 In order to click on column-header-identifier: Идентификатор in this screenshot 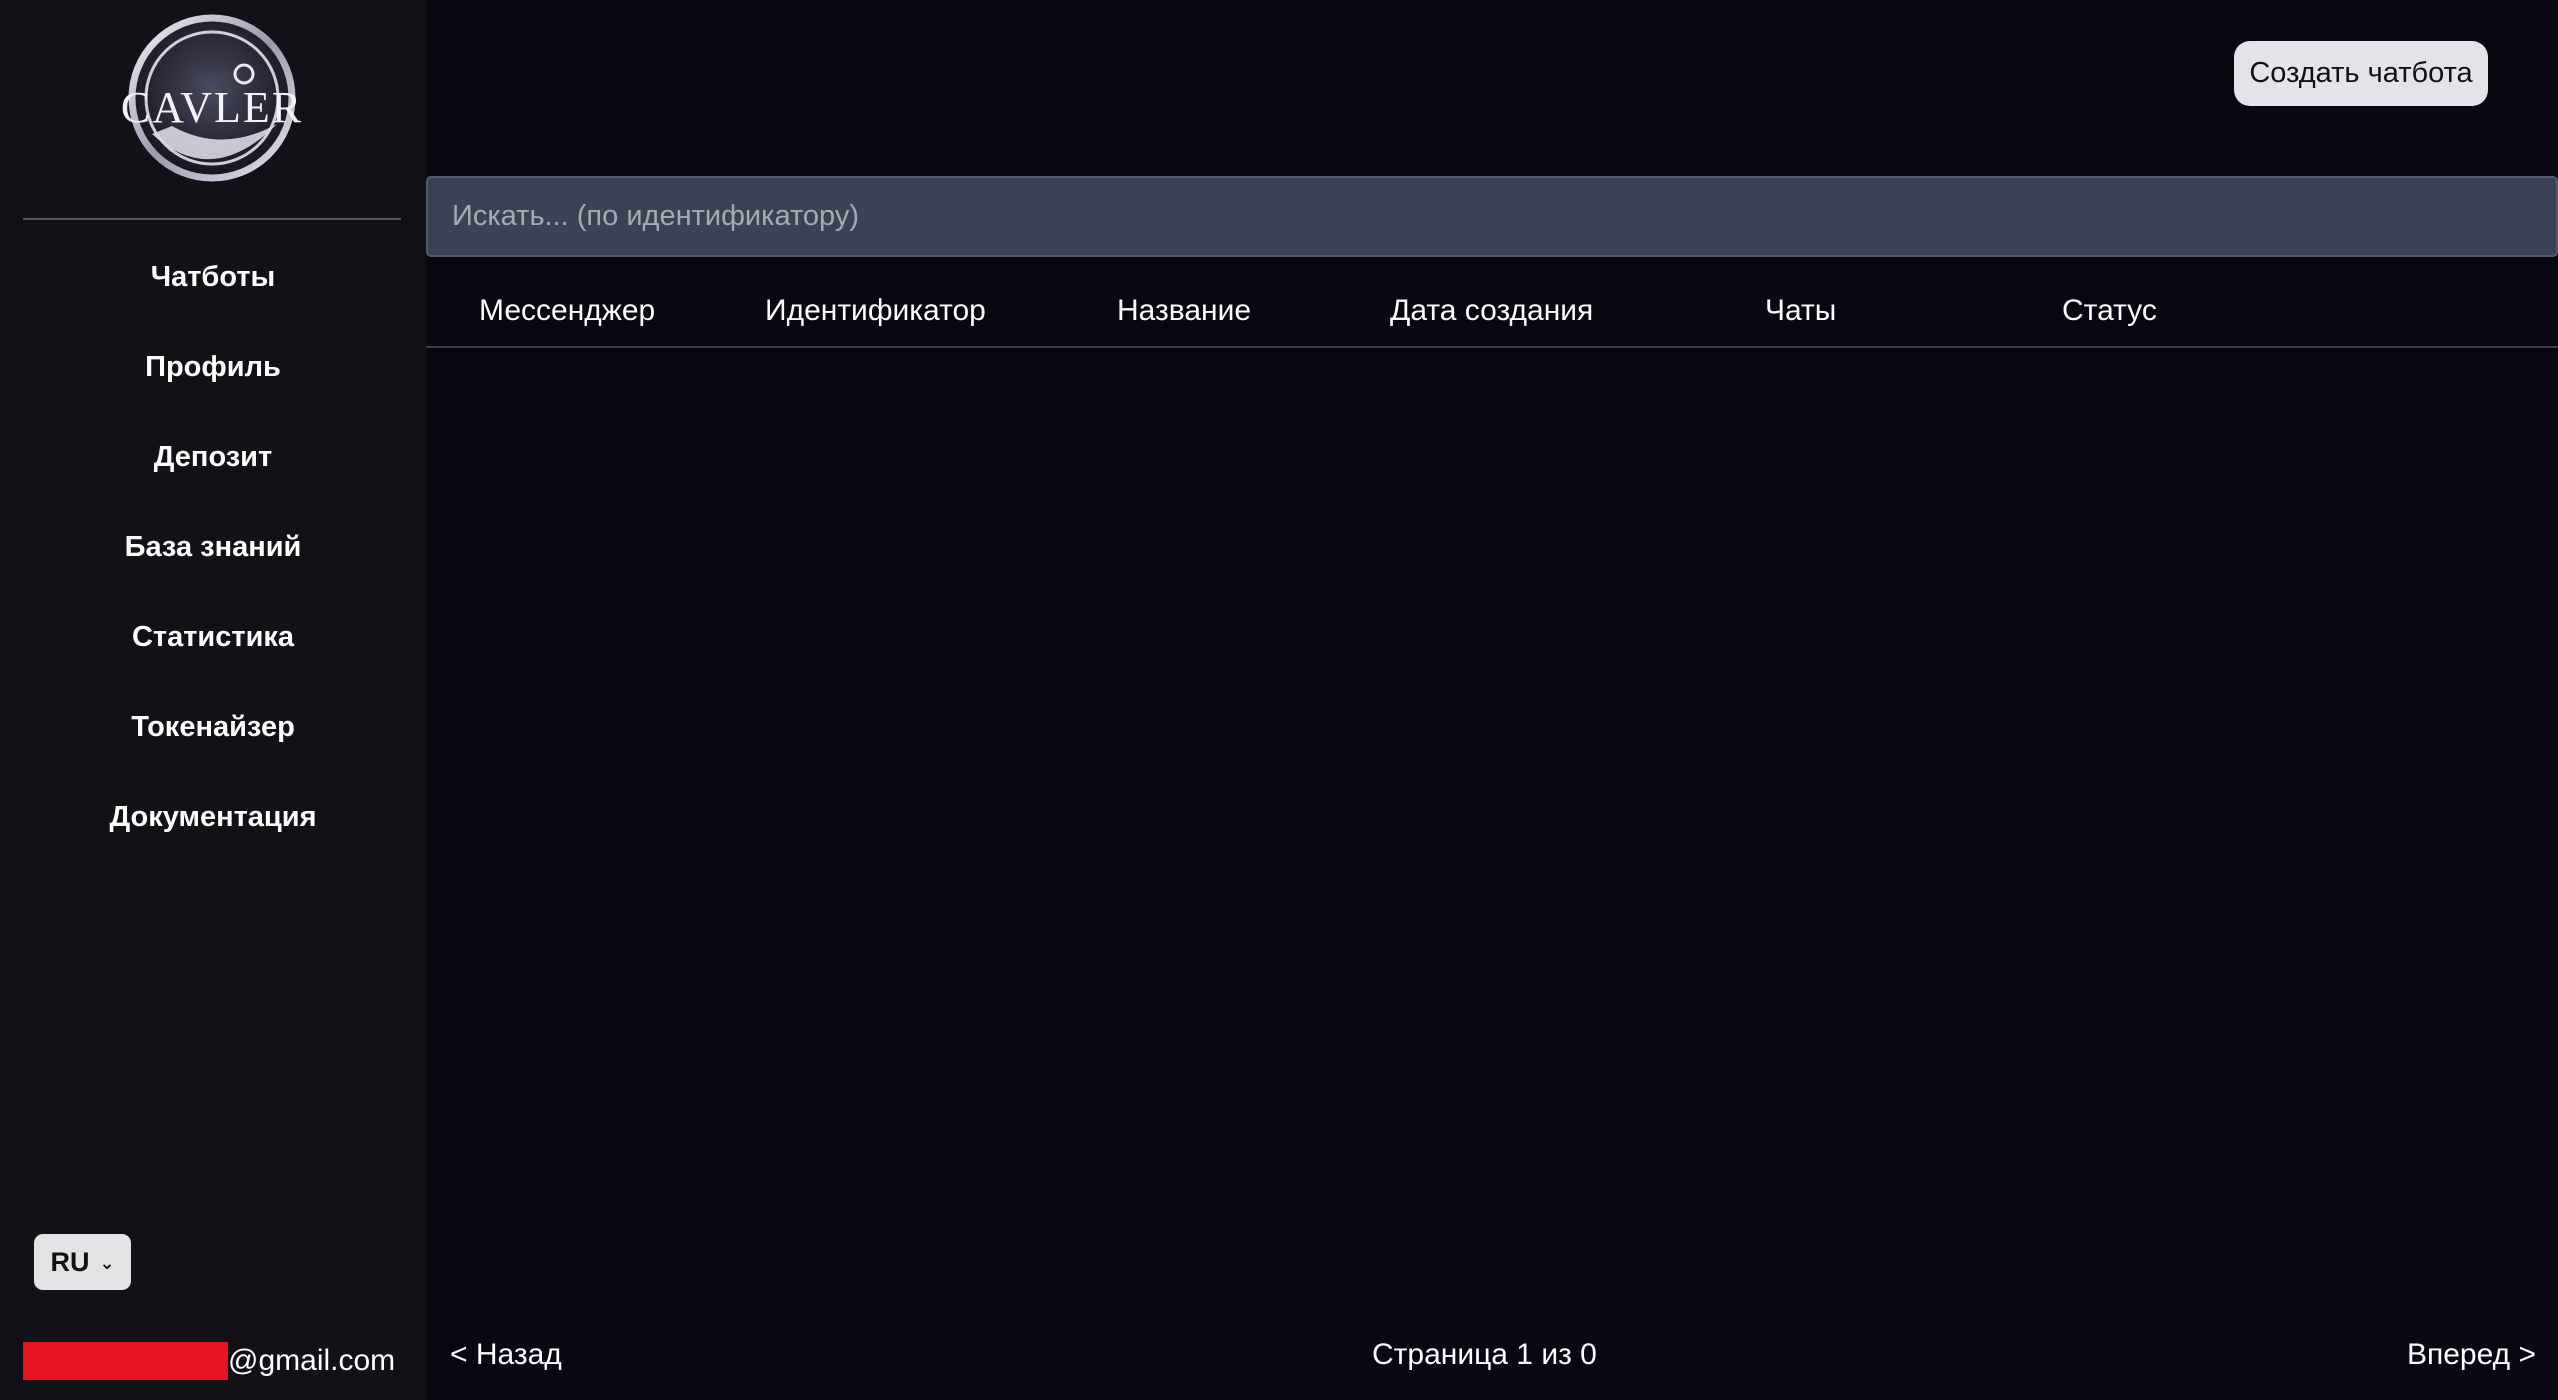, I will do `click(875, 310)`.